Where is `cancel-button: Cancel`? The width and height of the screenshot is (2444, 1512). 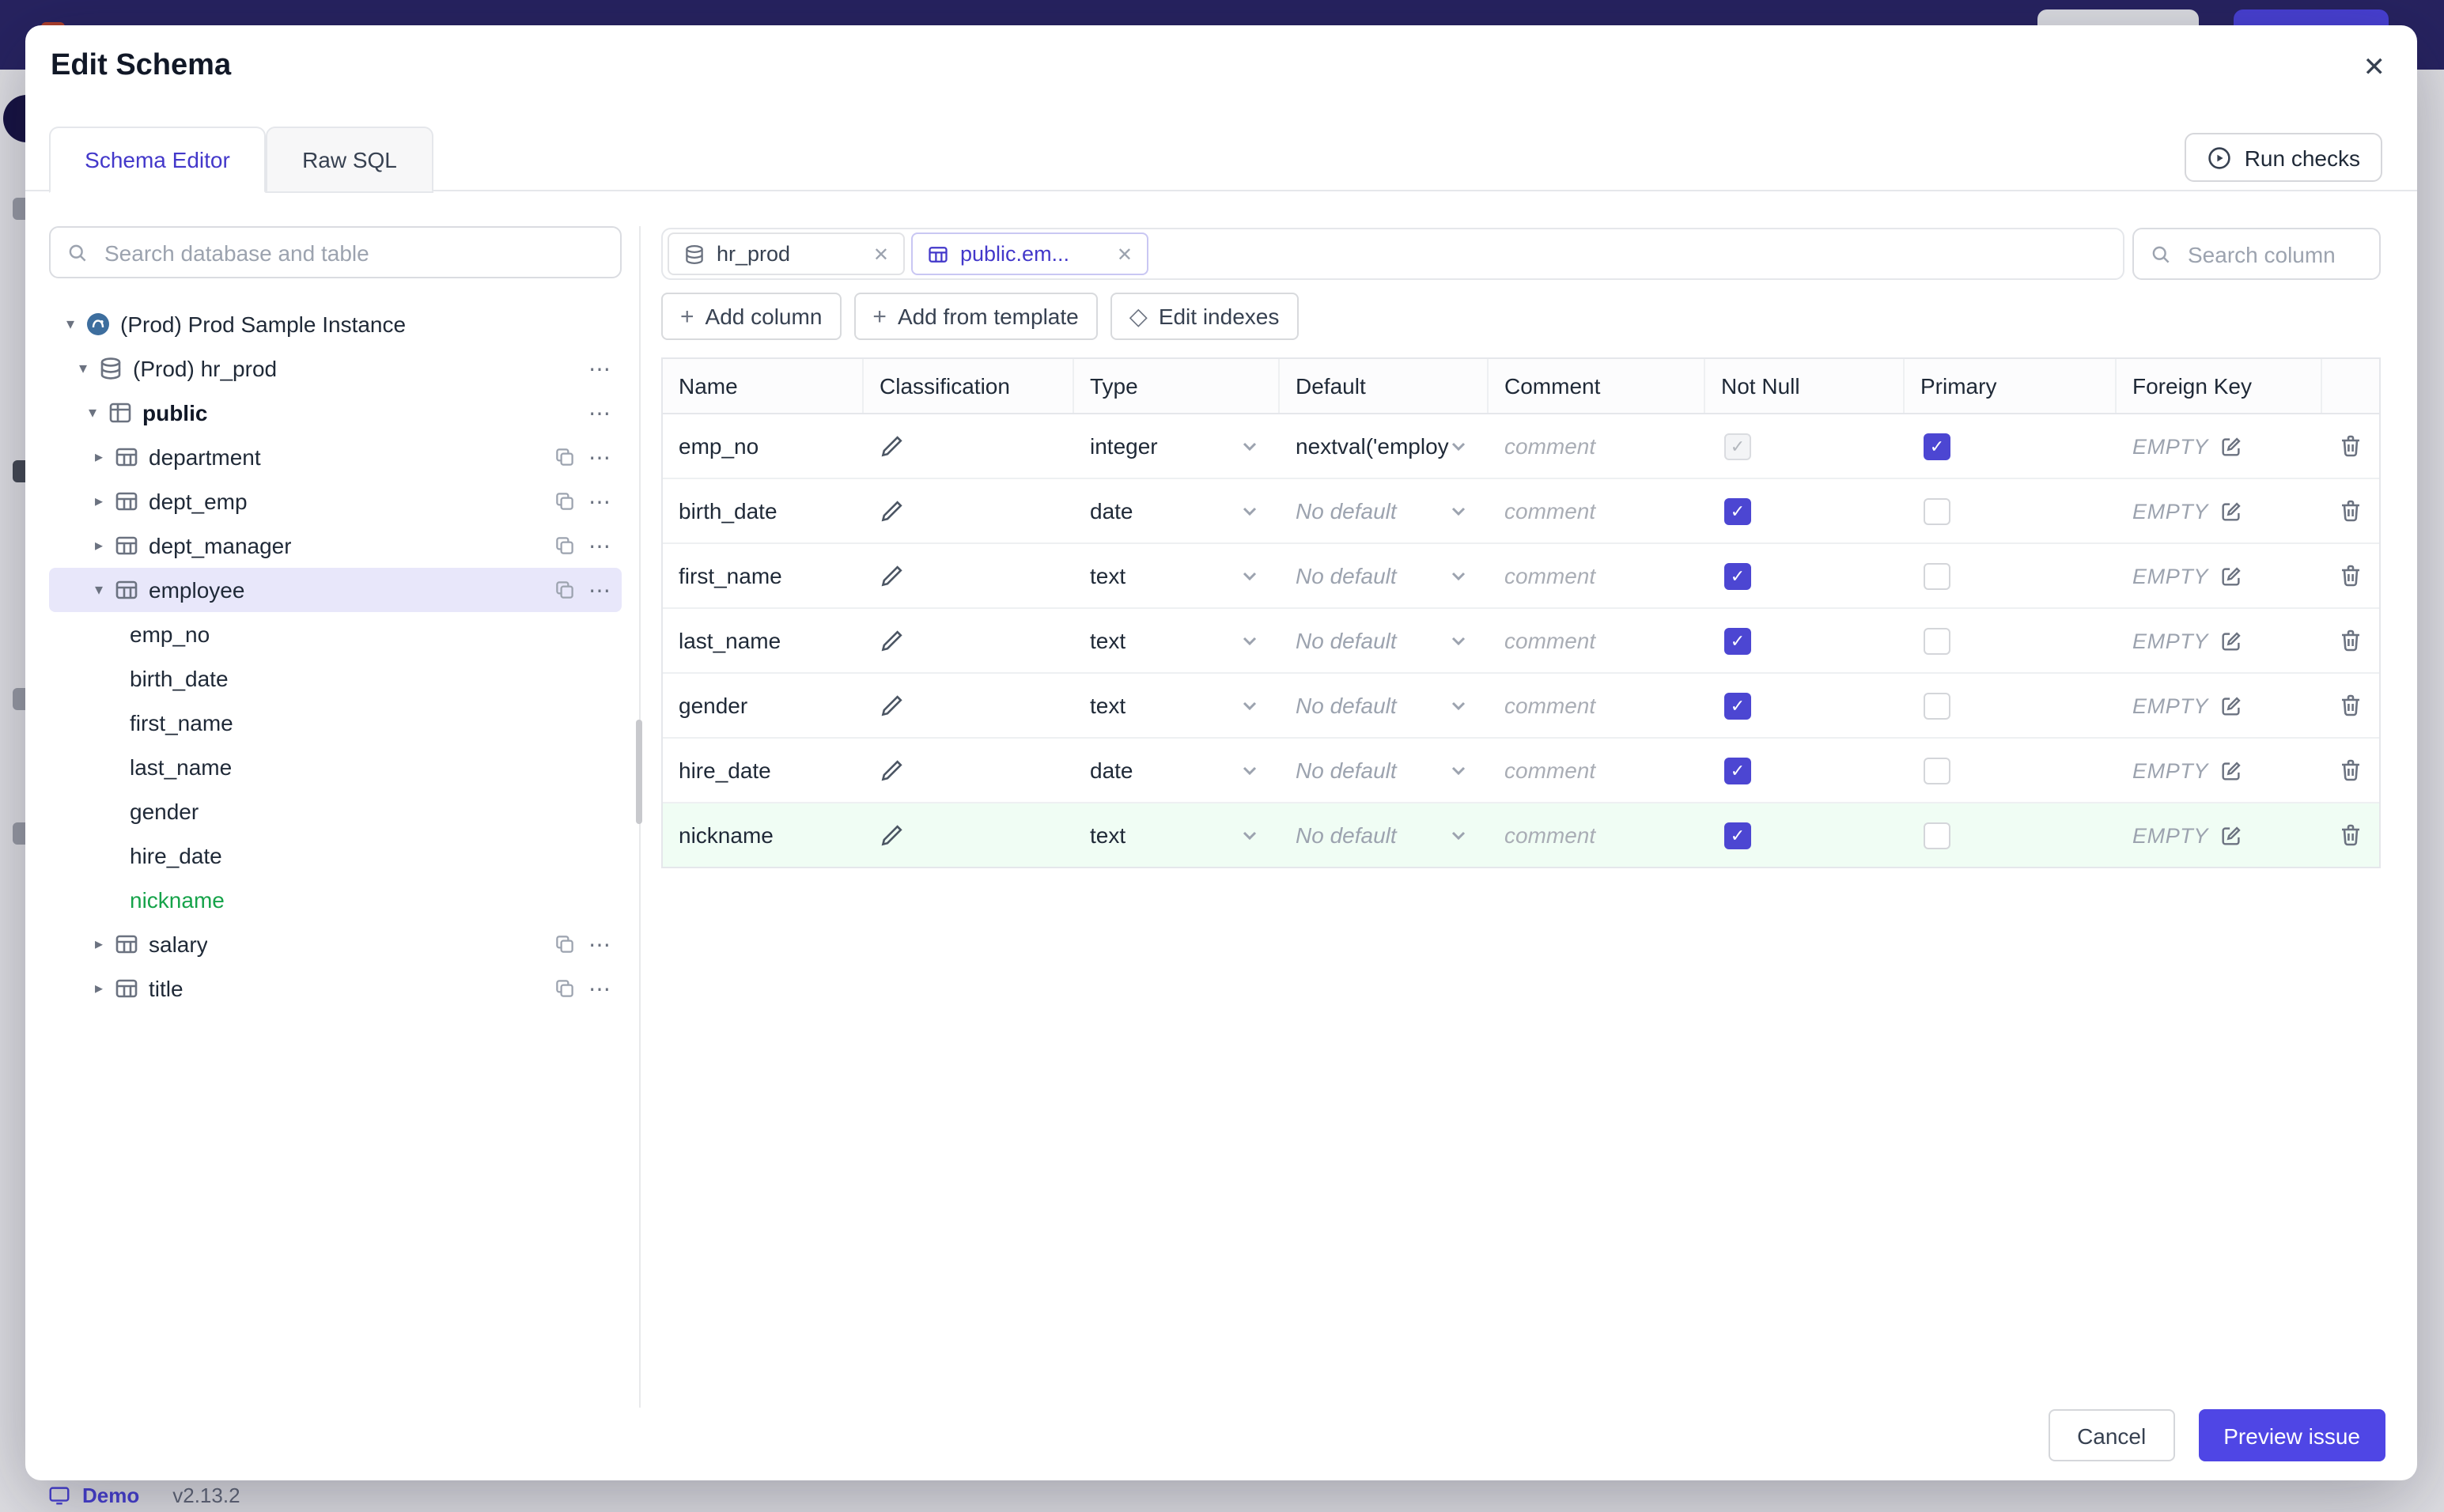
cancel-button: Cancel is located at coordinates (2112, 1435).